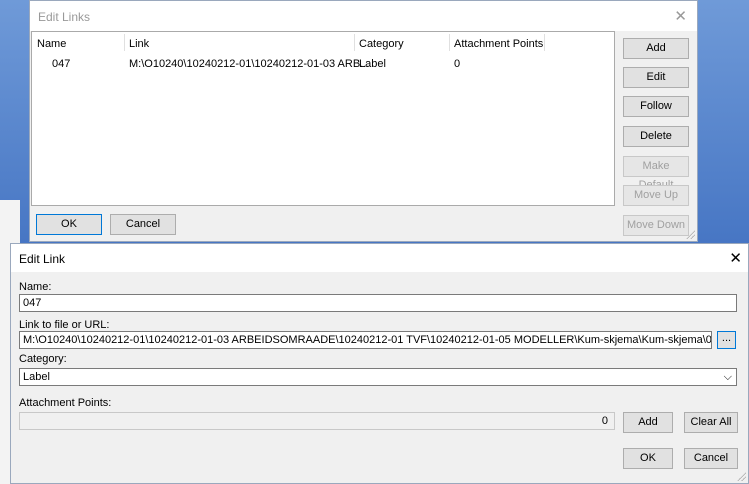 The width and height of the screenshot is (749, 484). What do you see at coordinates (372, 64) in the screenshot?
I see `row-category: Label` at bounding box center [372, 64].